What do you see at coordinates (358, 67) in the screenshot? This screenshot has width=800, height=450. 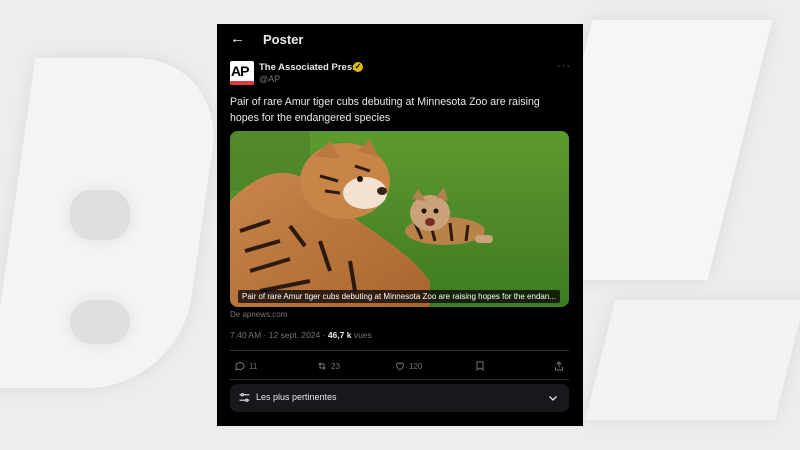 I see `verified-badge-icon: ✓` at bounding box center [358, 67].